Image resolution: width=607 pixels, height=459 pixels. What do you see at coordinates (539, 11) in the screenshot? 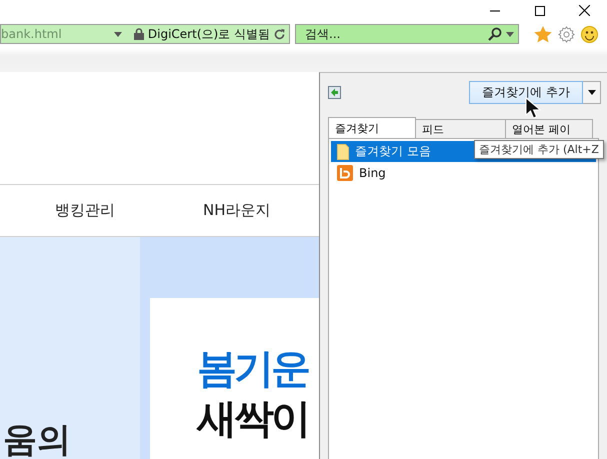
I see `maximize-icon` at bounding box center [539, 11].